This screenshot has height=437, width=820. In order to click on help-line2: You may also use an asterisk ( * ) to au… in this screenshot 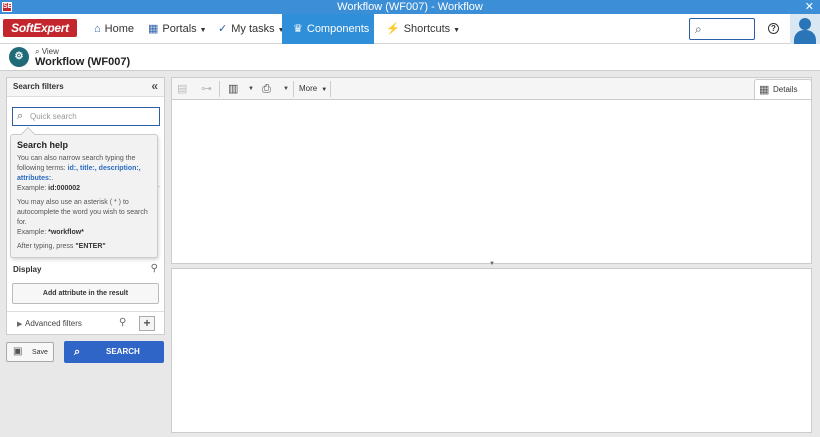, I will do `click(82, 212)`.